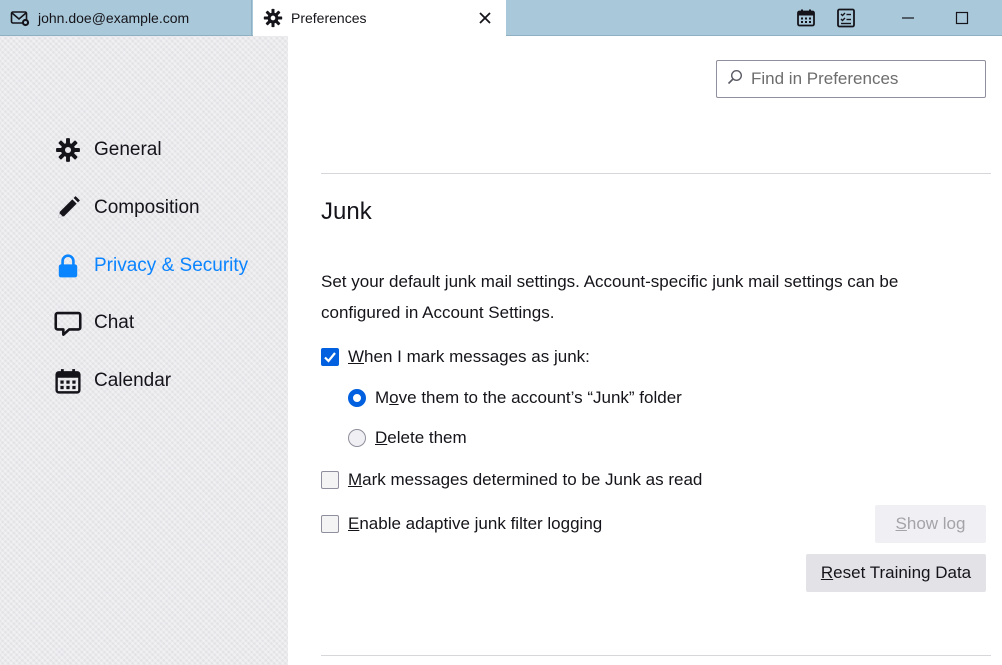 This screenshot has width=1002, height=665. I want to click on delete-junk-radio: Delete them, so click(407, 438).